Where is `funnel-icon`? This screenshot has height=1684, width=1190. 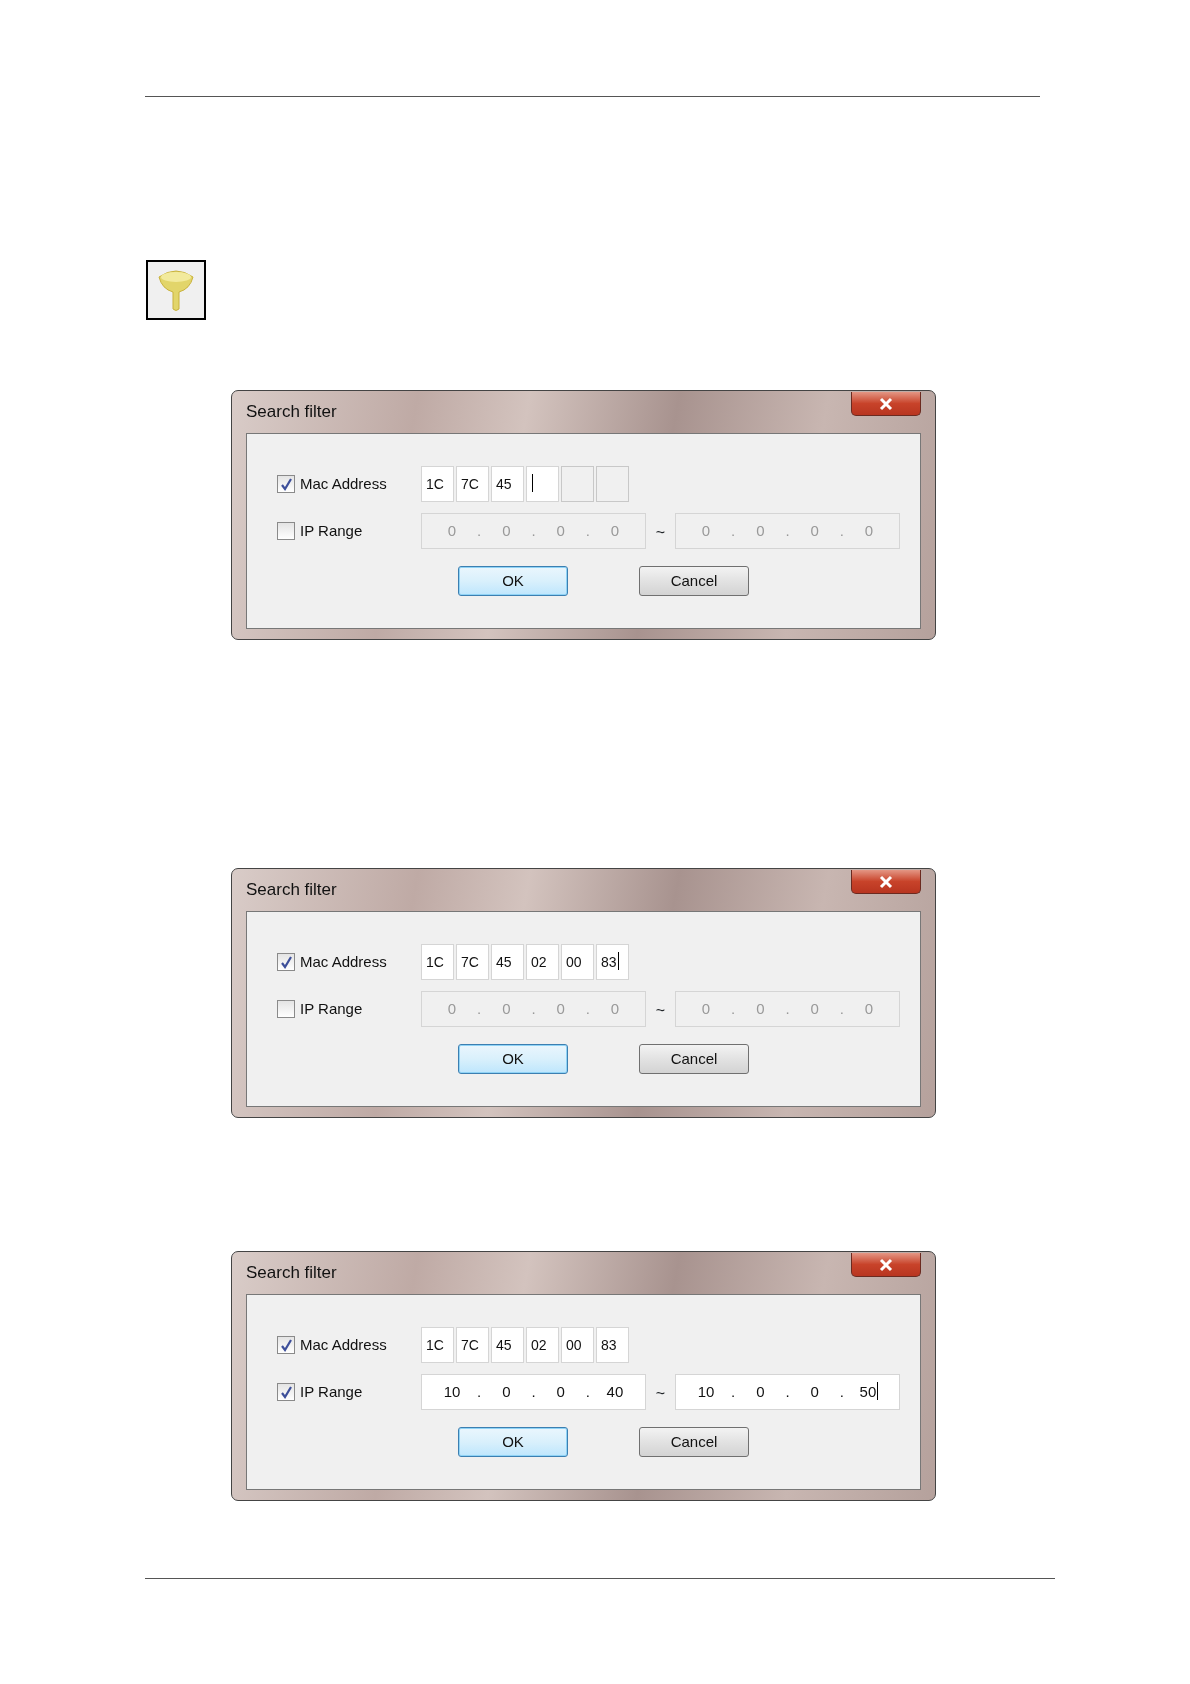 funnel-icon is located at coordinates (176, 290).